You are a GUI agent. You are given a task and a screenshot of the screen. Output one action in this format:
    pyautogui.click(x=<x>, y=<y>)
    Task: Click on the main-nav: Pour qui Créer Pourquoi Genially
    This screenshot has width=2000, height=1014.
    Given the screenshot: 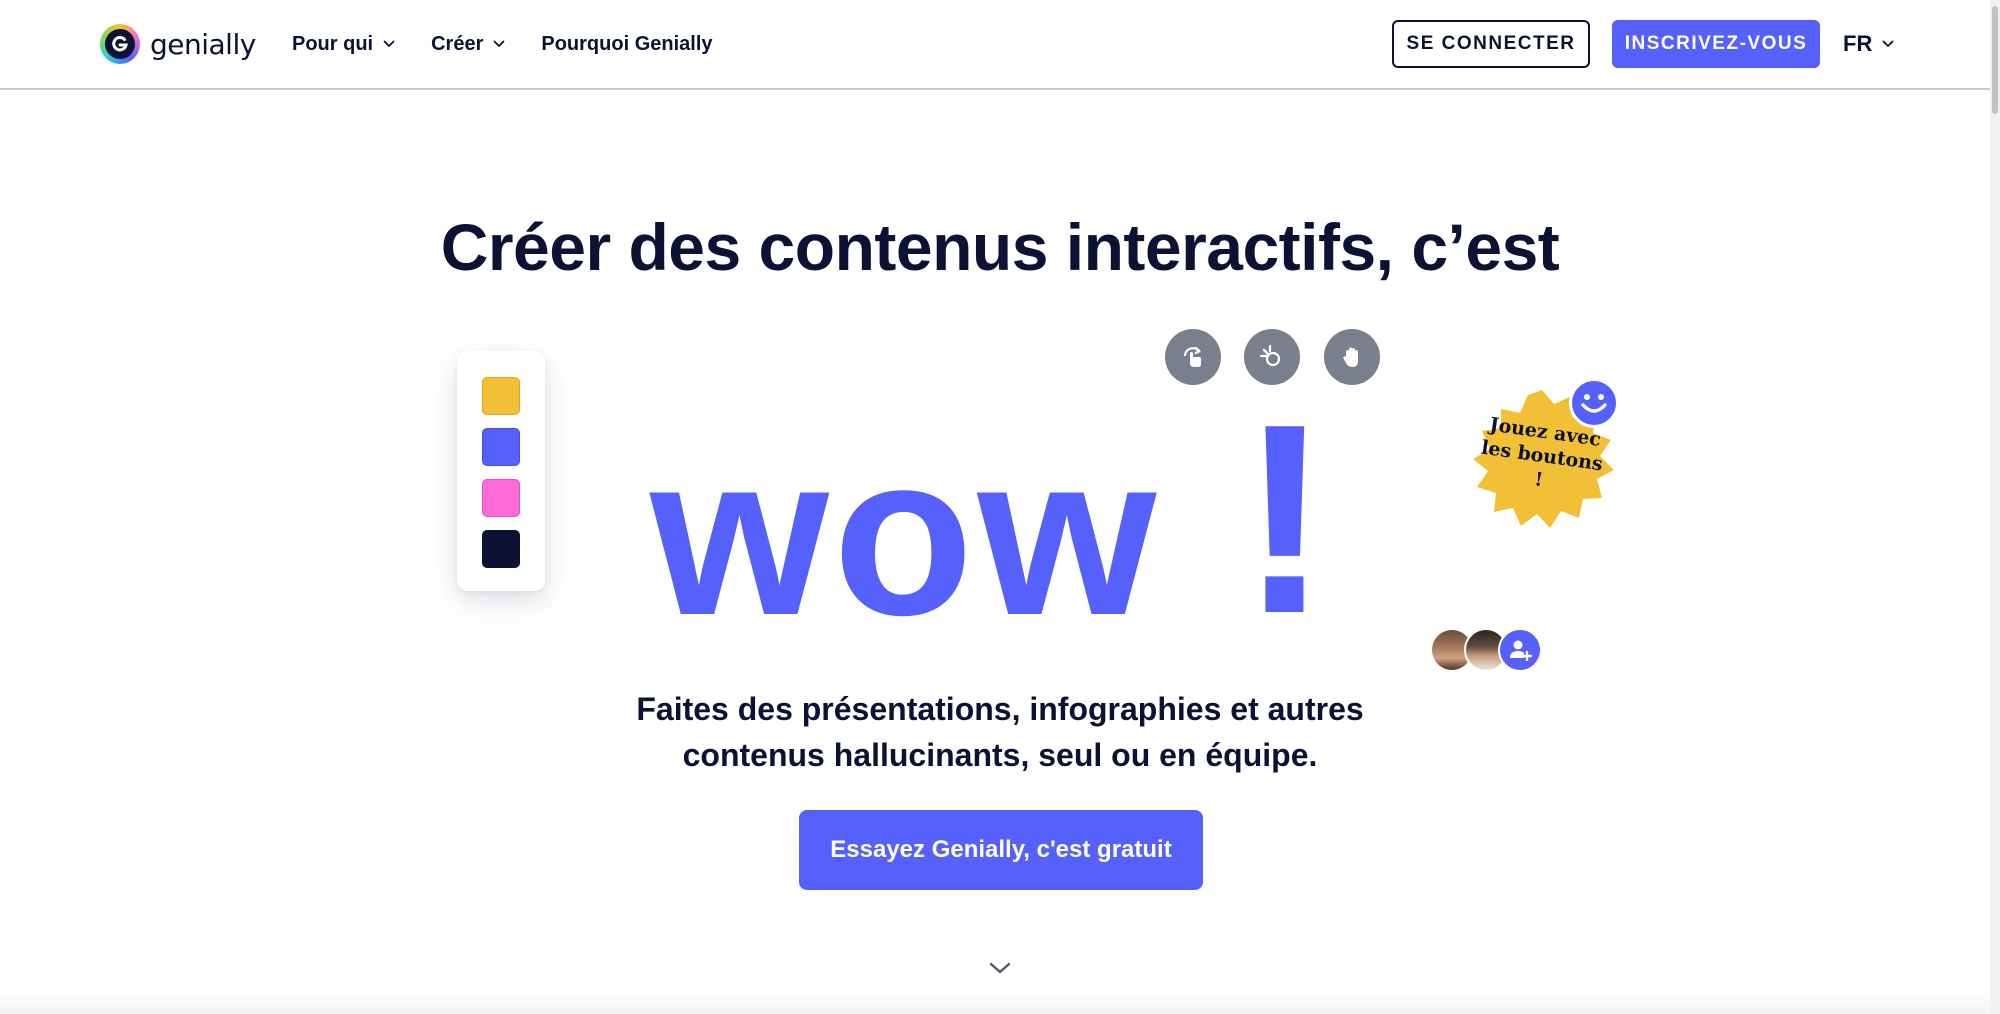 What is the action you would take?
    pyautogui.click(x=502, y=44)
    